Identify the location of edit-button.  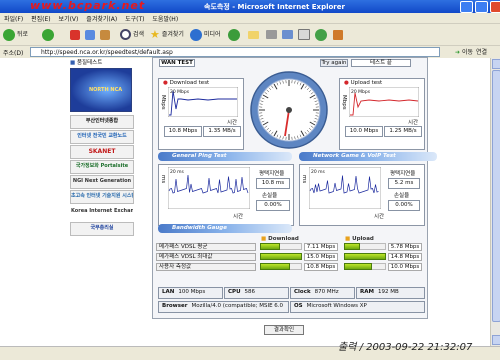
(287, 34).